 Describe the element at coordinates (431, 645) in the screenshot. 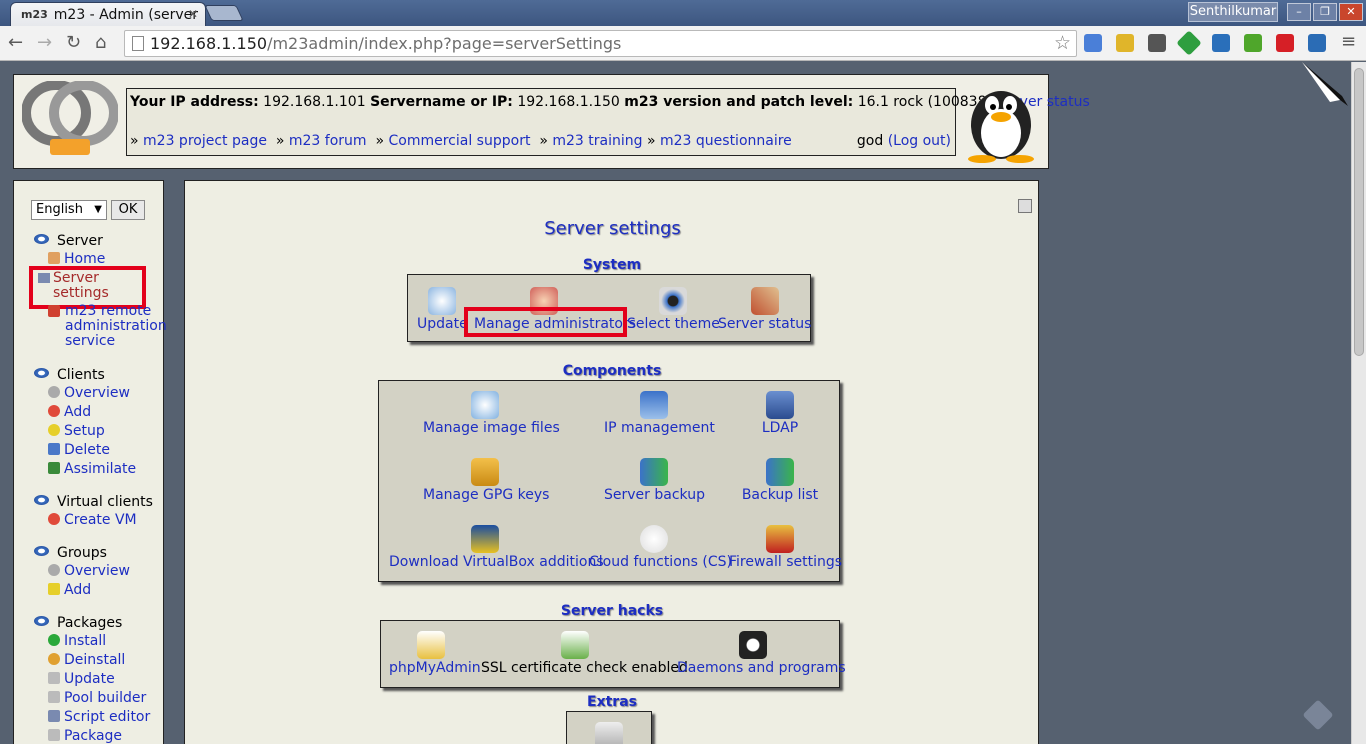

I see `phpmyadmin-icon` at that location.